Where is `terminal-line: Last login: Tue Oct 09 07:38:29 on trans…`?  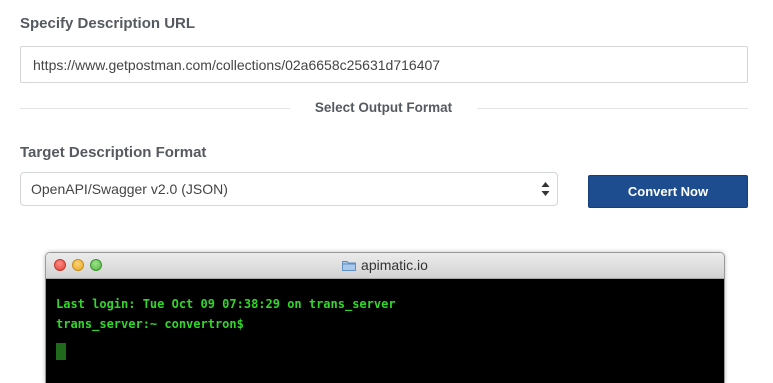 terminal-line: Last login: Tue Oct 09 07:38:29 on trans… is located at coordinates (226, 304).